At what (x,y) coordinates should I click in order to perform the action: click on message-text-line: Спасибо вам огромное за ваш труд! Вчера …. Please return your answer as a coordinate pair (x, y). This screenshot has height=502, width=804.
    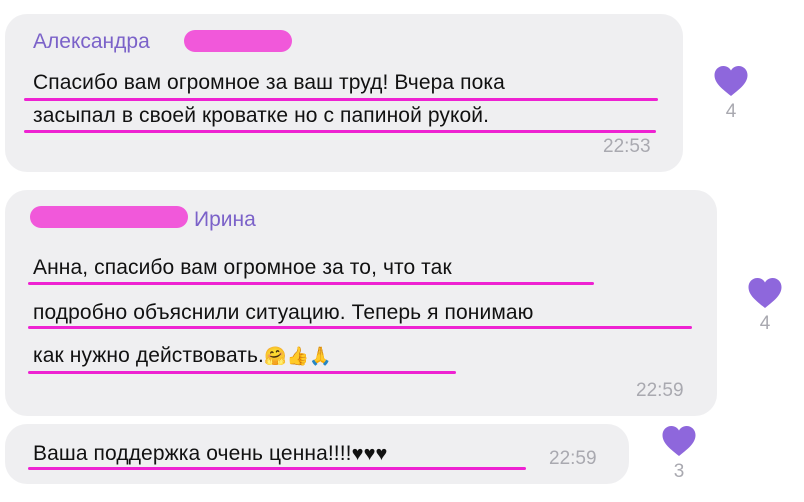
    Looking at the image, I should click on (269, 82).